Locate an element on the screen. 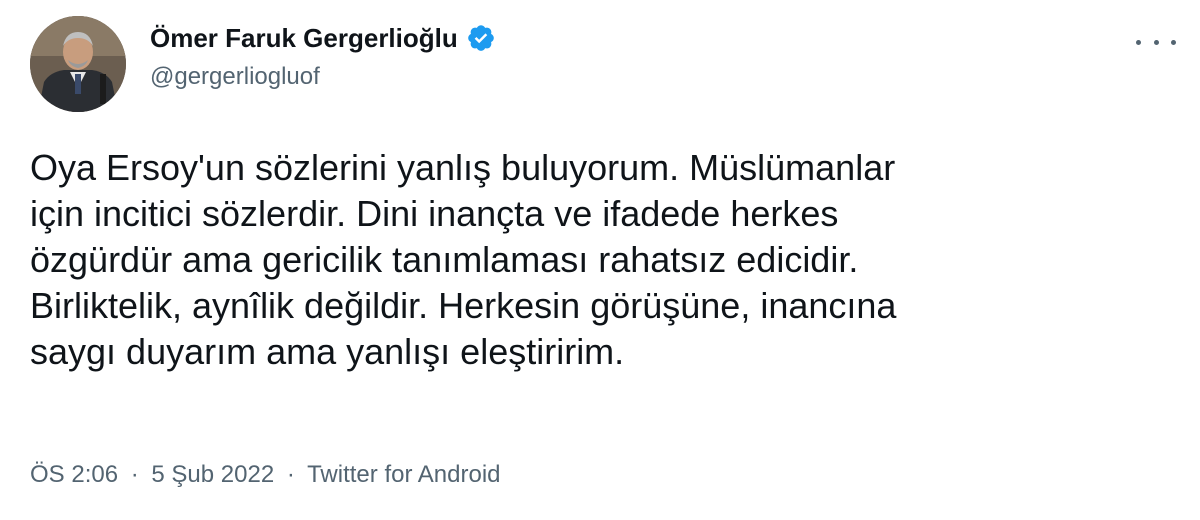 This screenshot has height=520, width=1200. tweet-date: 5 Şub 2022 is located at coordinates (212, 474).